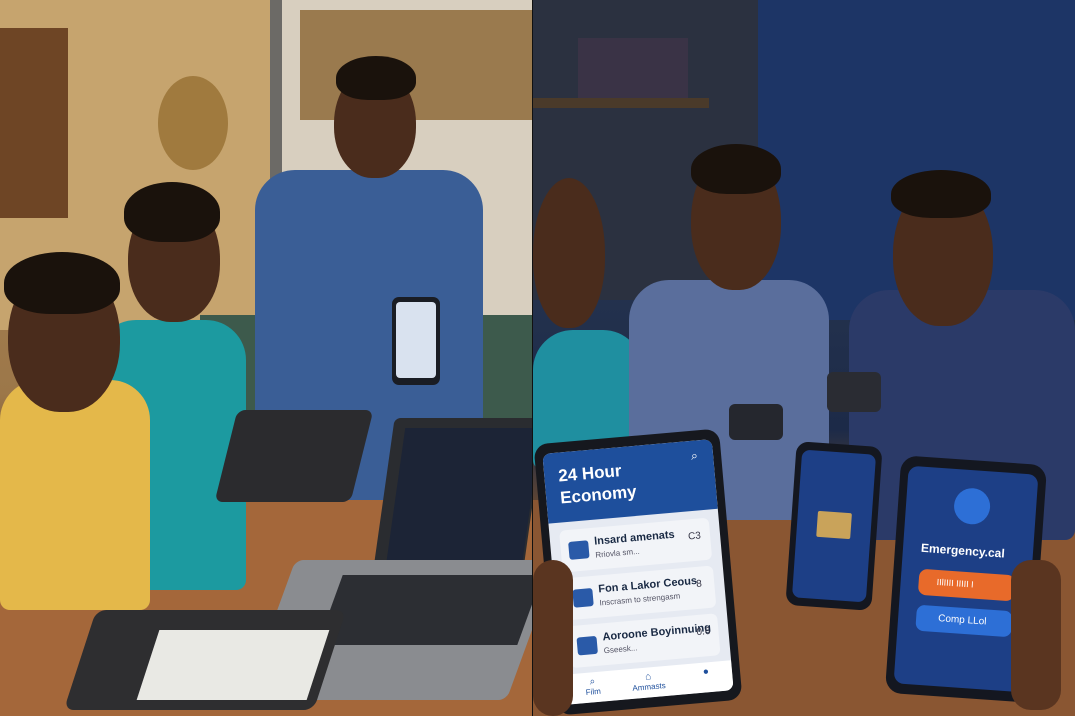 This screenshot has width=1075, height=716. I want to click on boy-hair, so click(62, 283).